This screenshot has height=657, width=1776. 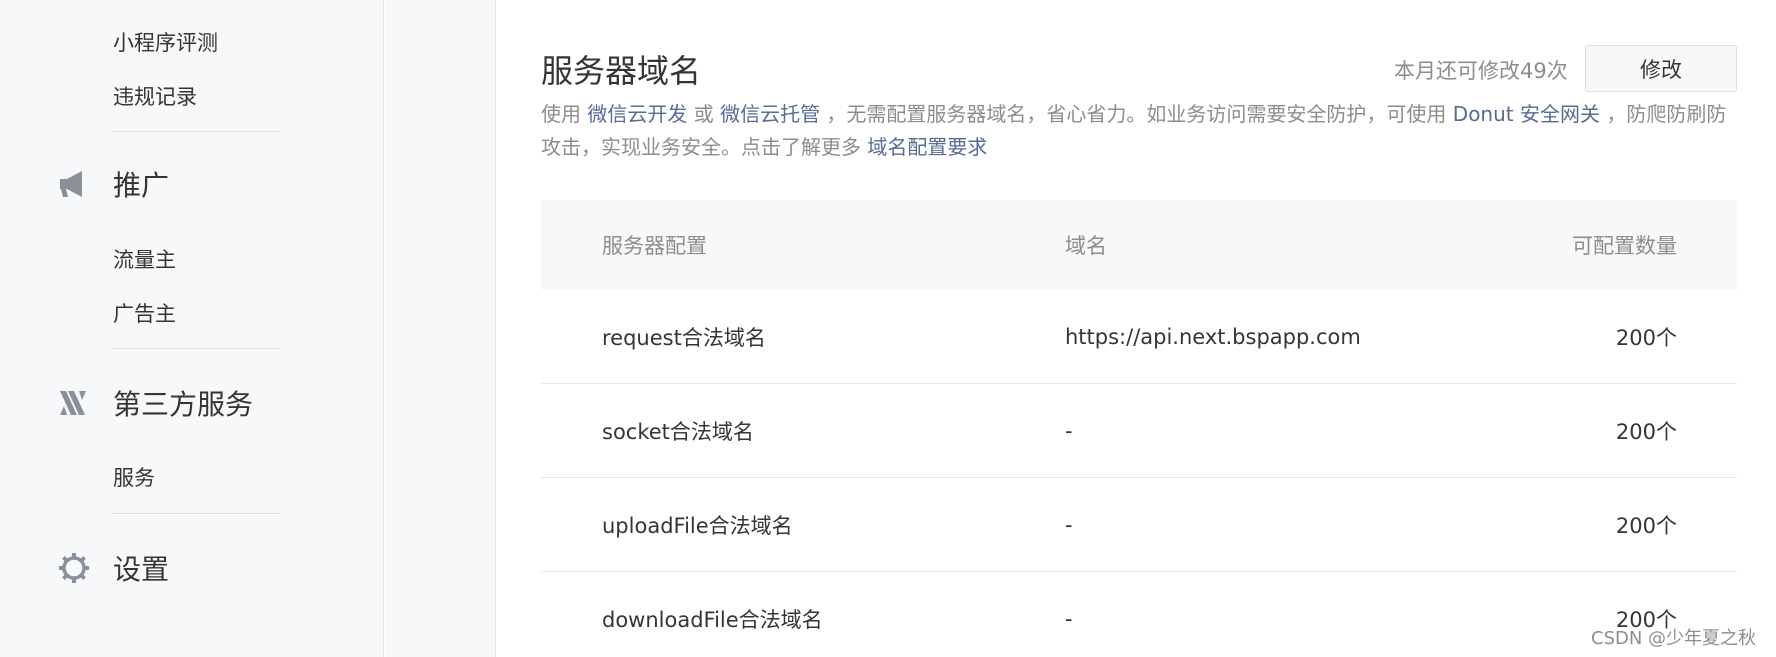 What do you see at coordinates (1213, 336) in the screenshot?
I see `cell-domain: https://api.next.bspapp.com` at bounding box center [1213, 336].